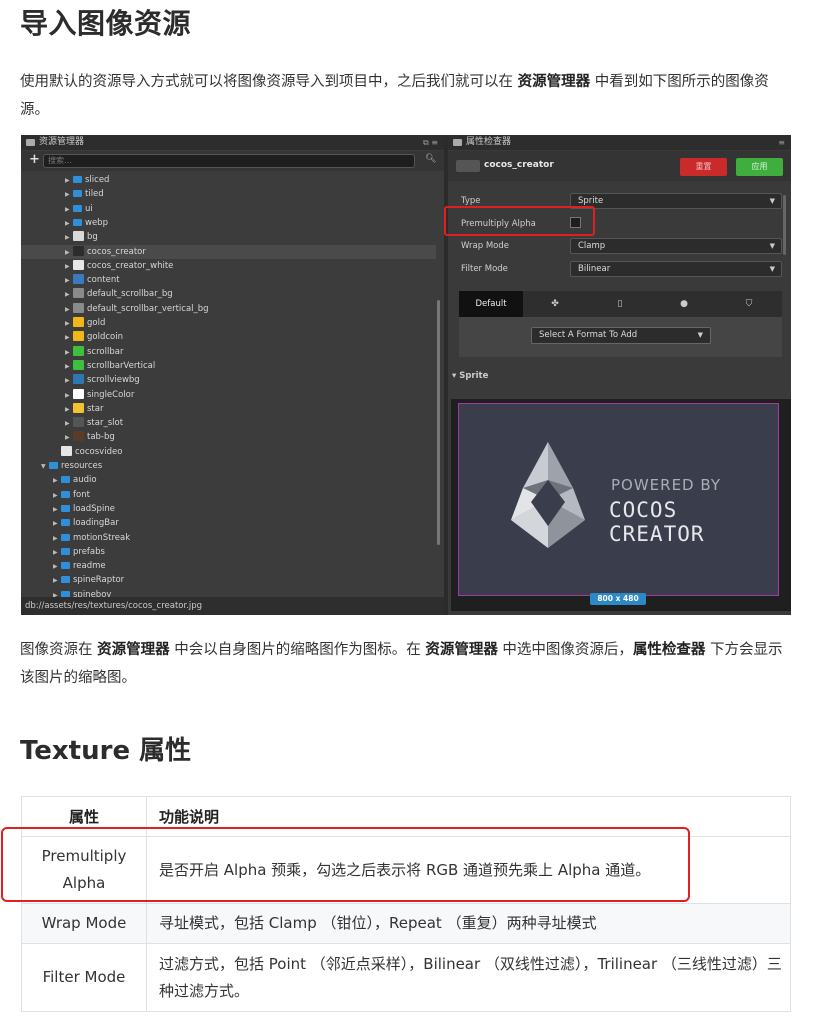 The image size is (818, 1019). I want to click on html5-icon: ⛉, so click(749, 304).